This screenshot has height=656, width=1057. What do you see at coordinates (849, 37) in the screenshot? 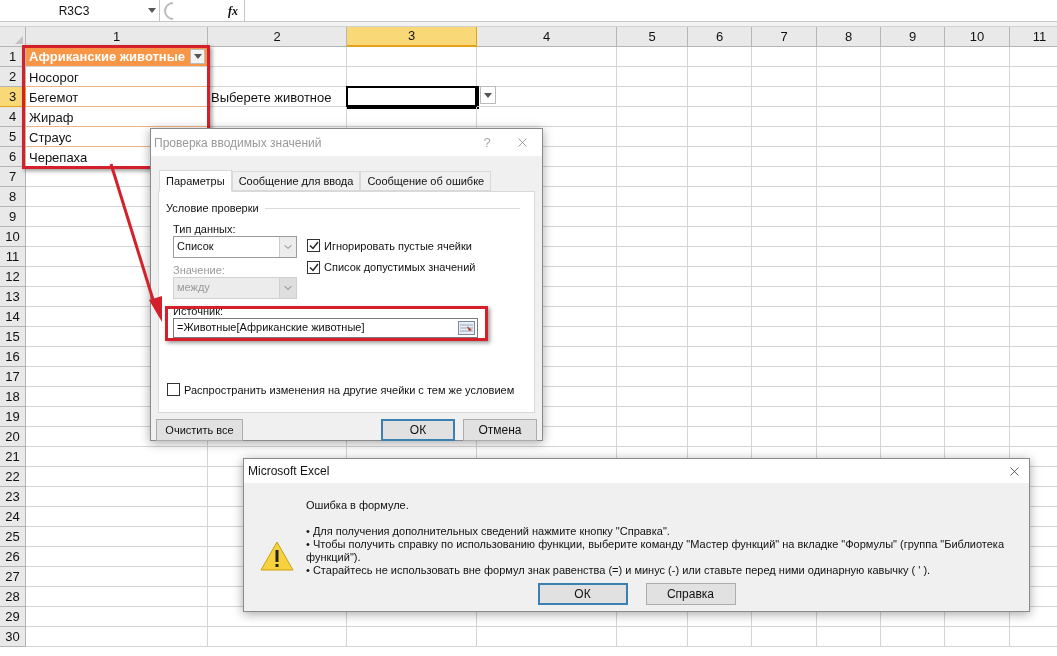
I see `column-header: 8` at bounding box center [849, 37].